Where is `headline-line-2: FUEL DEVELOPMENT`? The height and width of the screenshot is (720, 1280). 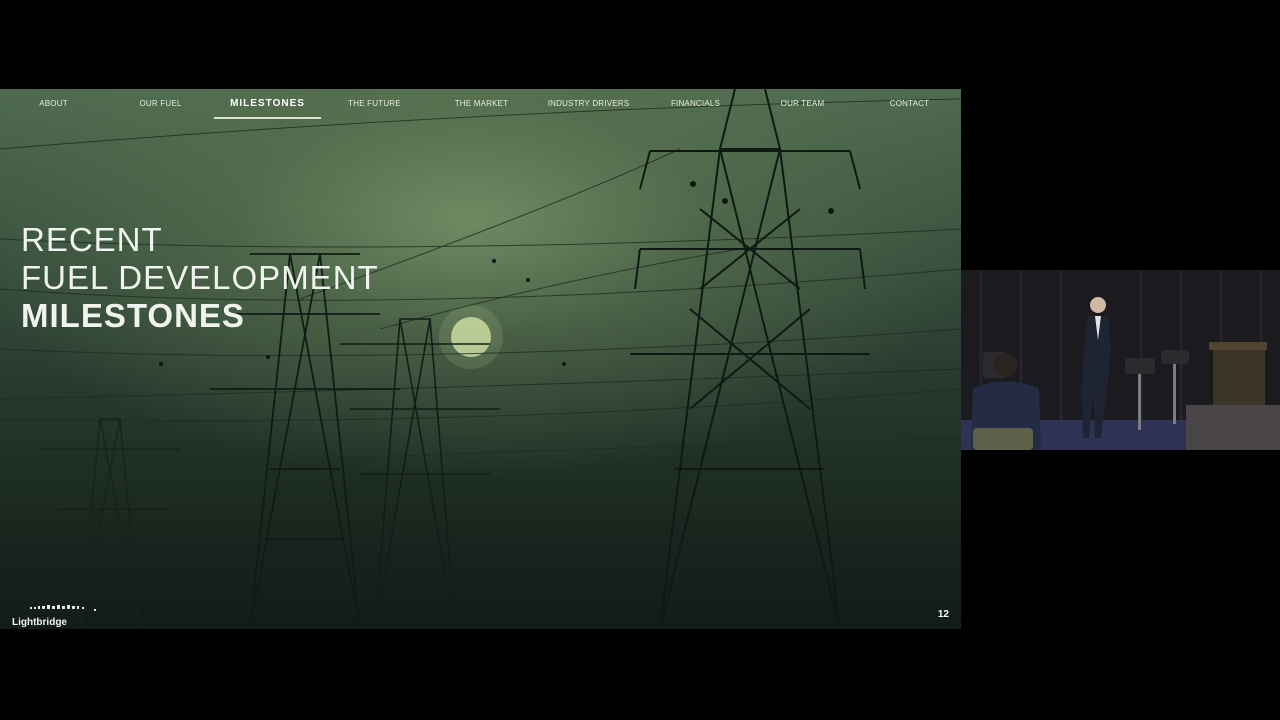
headline-line-2: FUEL DEVELOPMENT is located at coordinates (200, 277).